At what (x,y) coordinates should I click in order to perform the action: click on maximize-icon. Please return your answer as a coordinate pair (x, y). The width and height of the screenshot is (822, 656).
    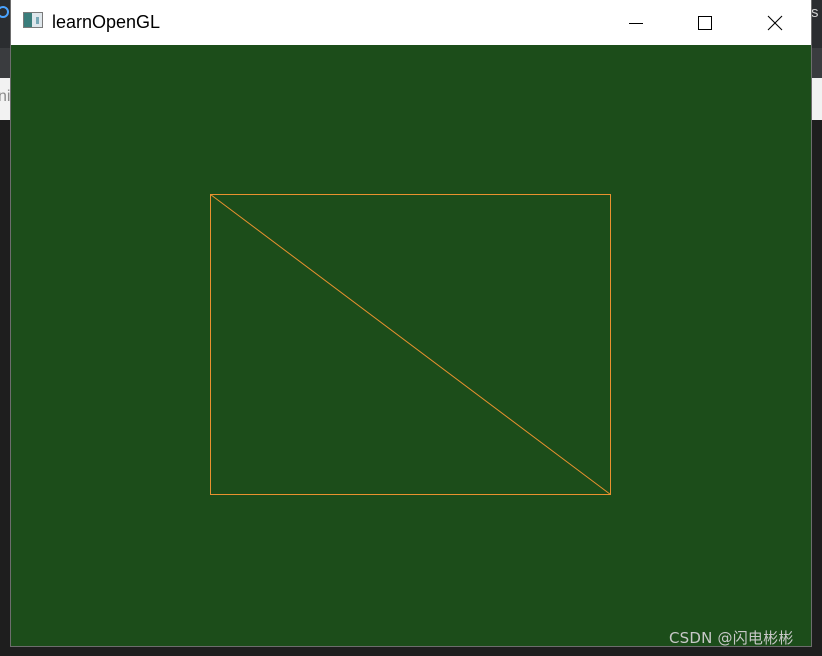
    Looking at the image, I should click on (705, 22).